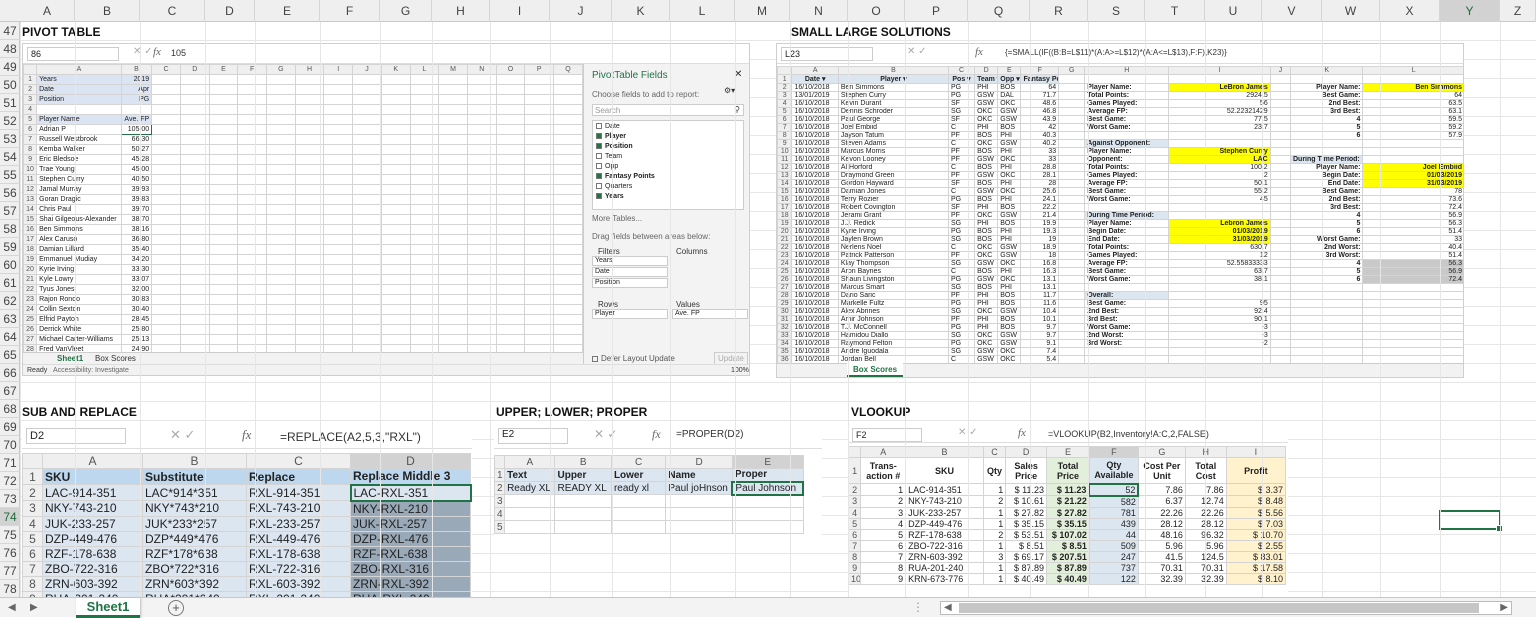 This screenshot has width=1536, height=618. What do you see at coordinates (827, 54) in the screenshot?
I see `sl-name-box: L23` at bounding box center [827, 54].